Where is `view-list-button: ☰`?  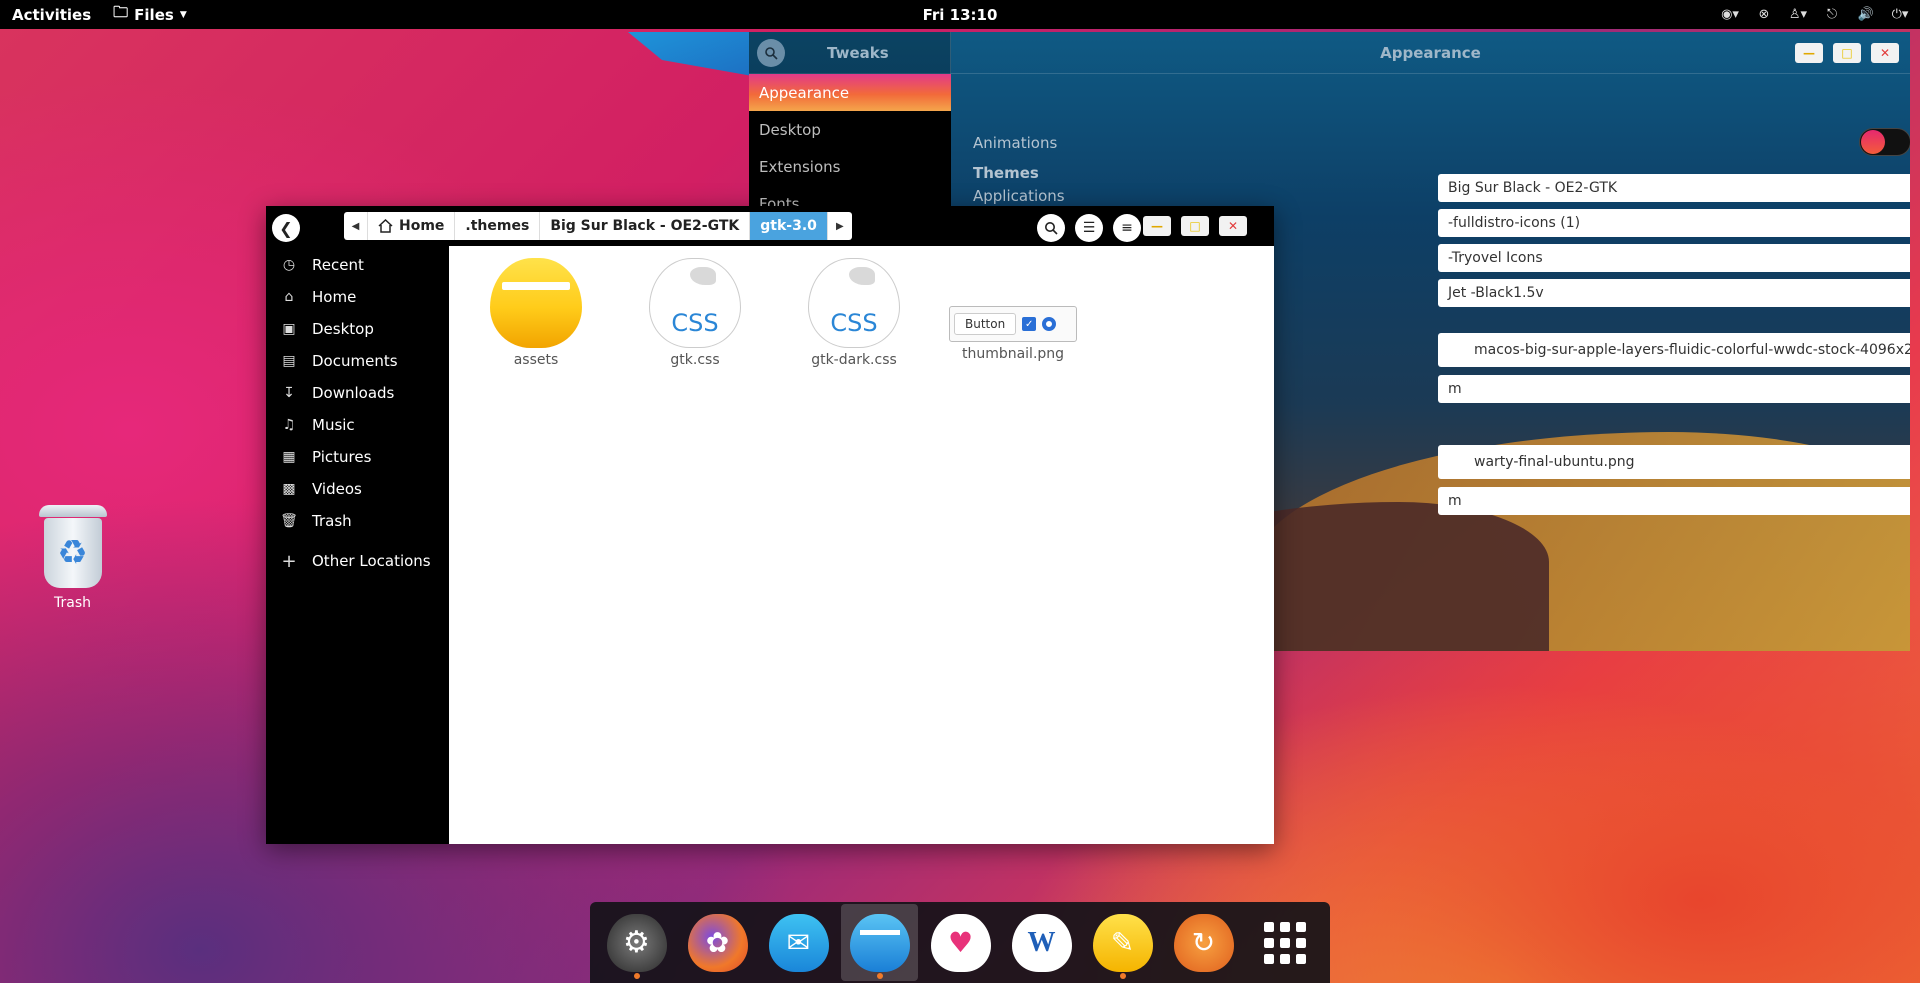
view-list-button: ☰ is located at coordinates (1089, 228).